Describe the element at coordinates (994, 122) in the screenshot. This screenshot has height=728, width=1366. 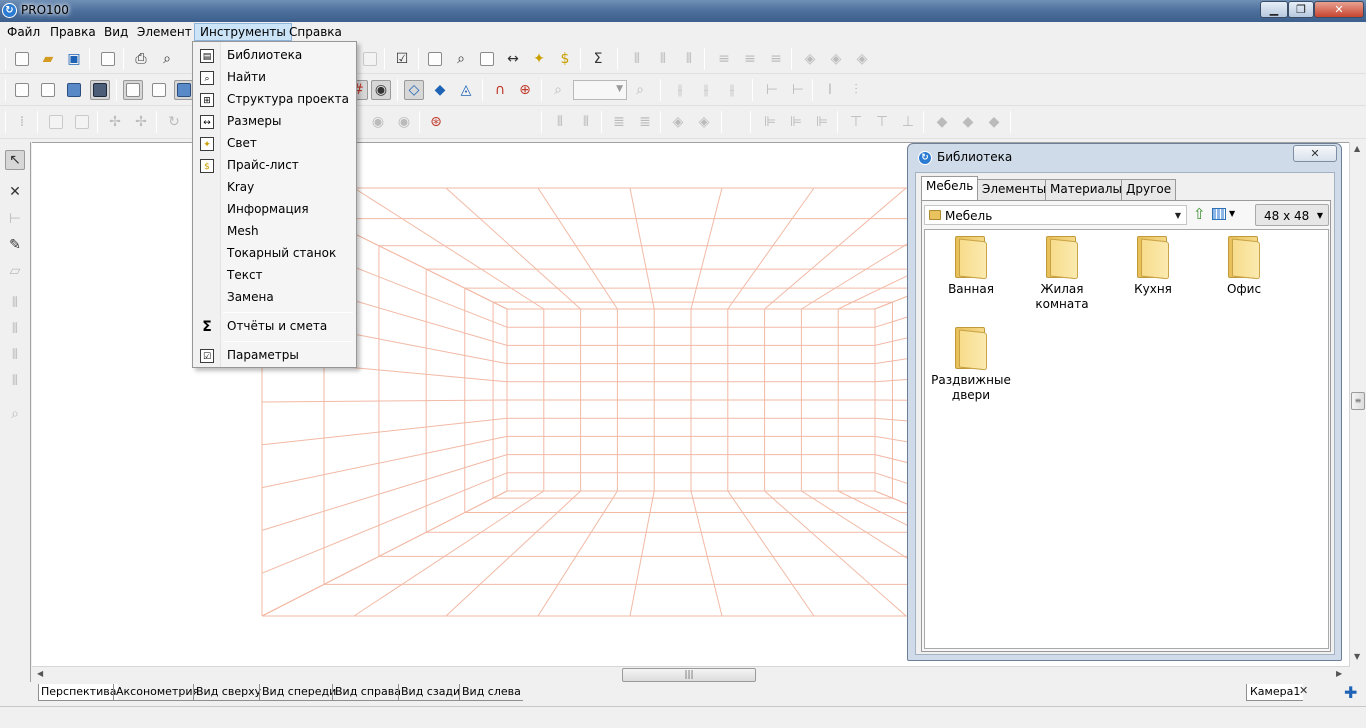
I see `rotate-plane-icon-3: ◆` at that location.